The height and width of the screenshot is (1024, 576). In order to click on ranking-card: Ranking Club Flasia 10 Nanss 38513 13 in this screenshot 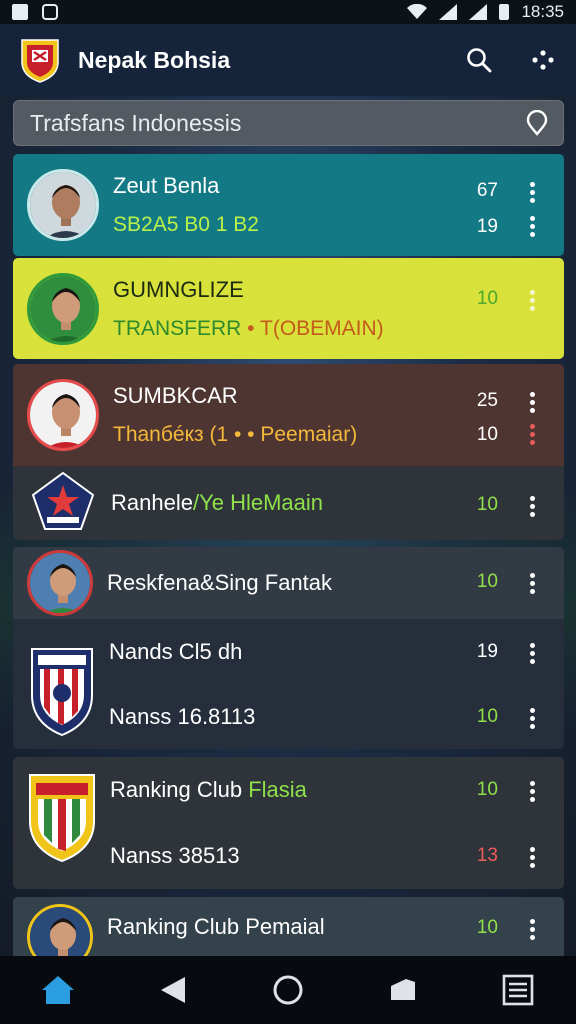, I will do `click(288, 823)`.